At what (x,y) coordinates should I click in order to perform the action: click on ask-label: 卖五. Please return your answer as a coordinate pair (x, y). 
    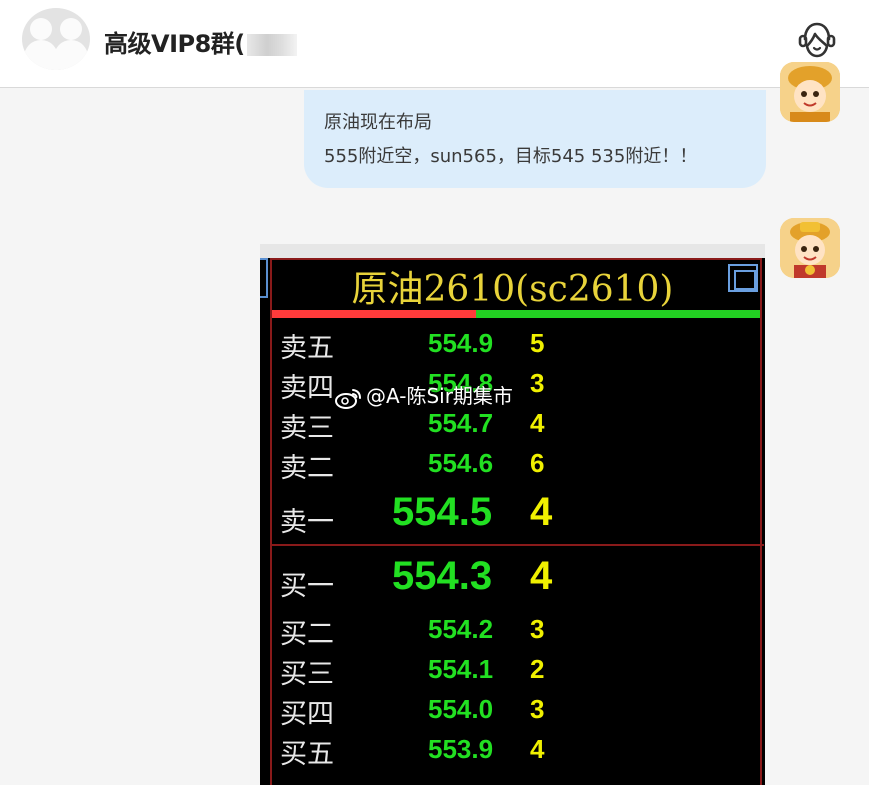
    Looking at the image, I should click on (307, 348).